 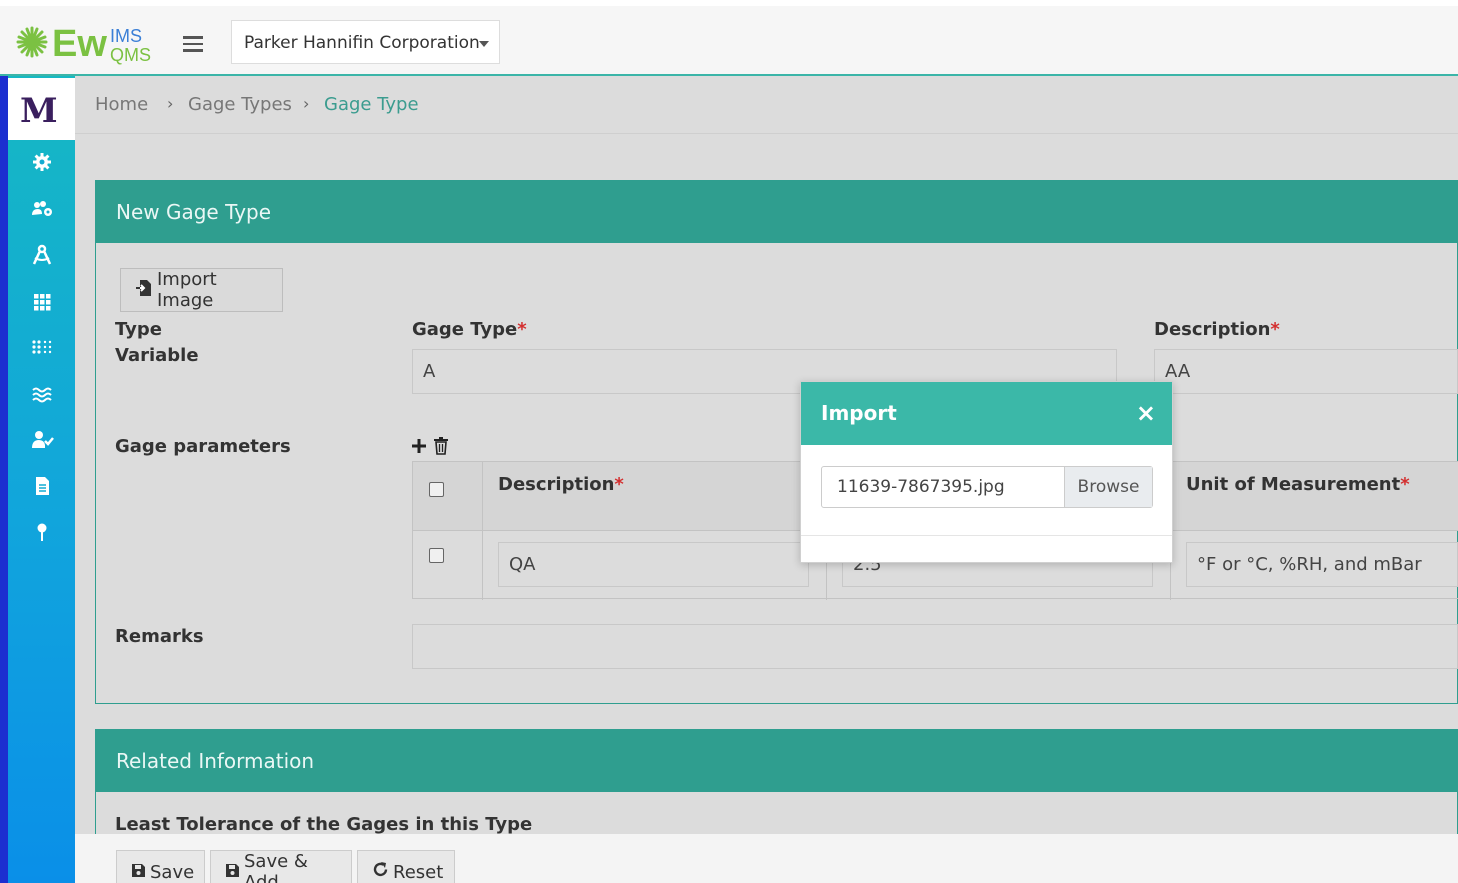 I want to click on related-card-title: Related Information, so click(x=776, y=761).